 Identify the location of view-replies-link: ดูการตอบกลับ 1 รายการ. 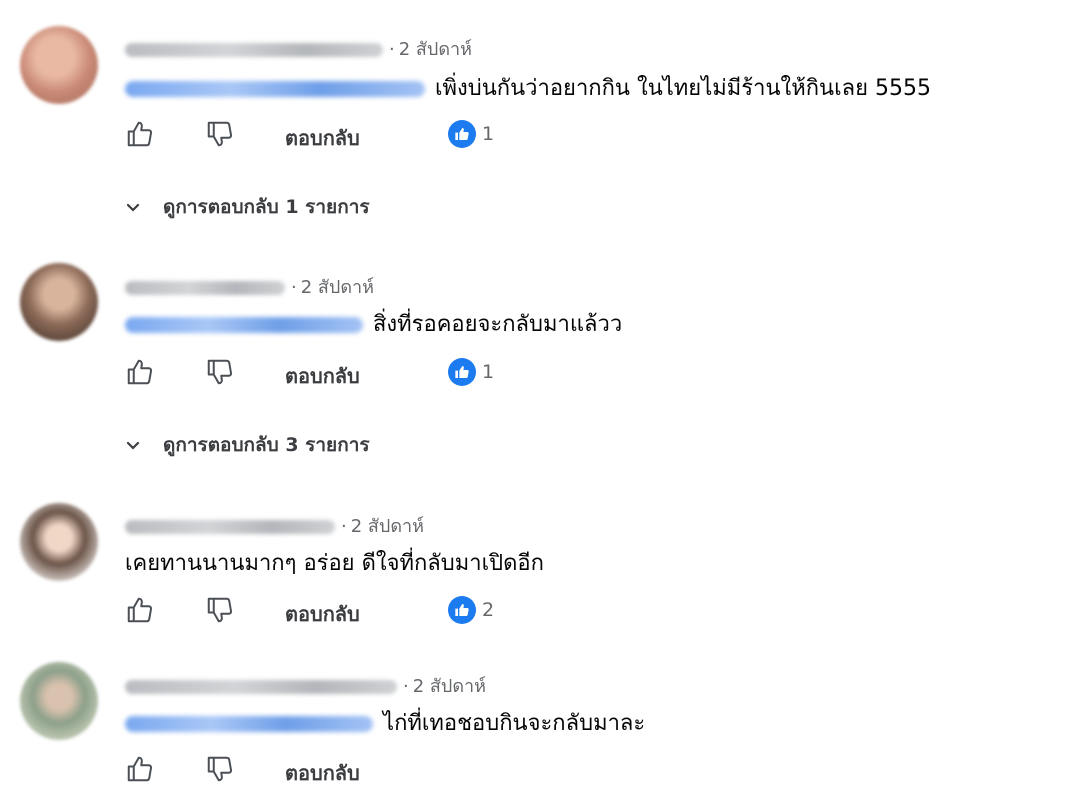
(247, 207).